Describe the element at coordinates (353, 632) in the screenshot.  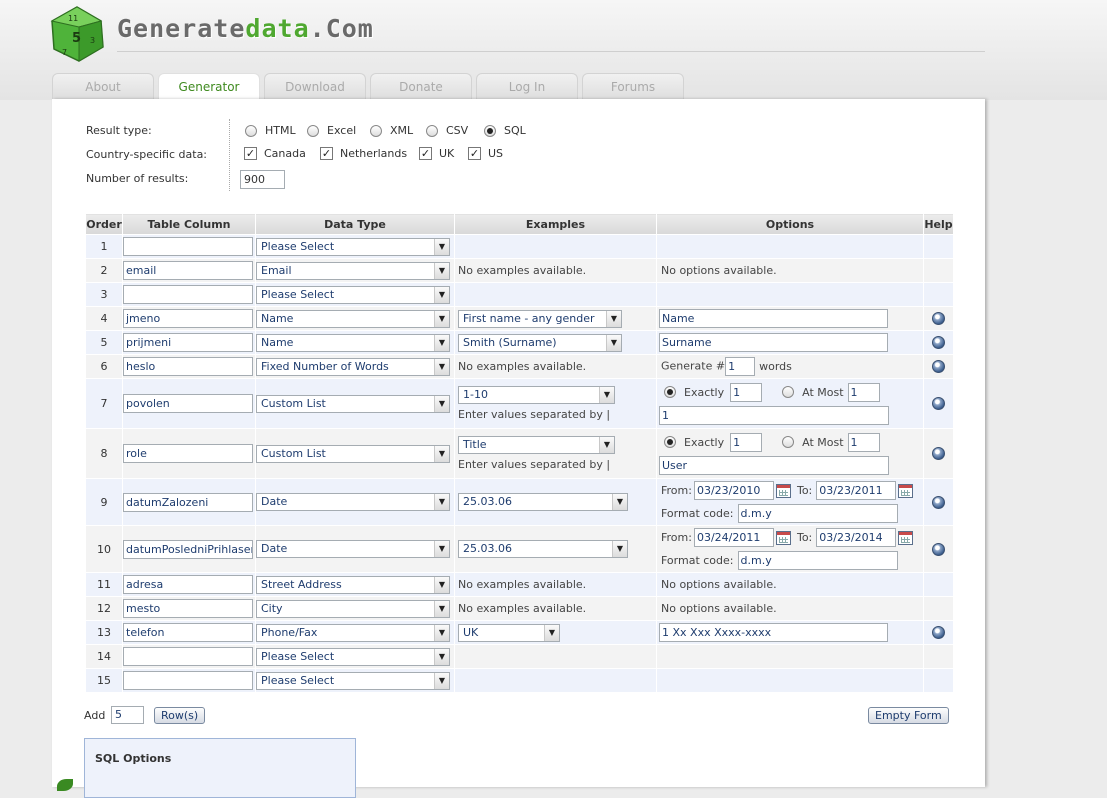
I see `data-type-select: Phone/Fax ▼` at that location.